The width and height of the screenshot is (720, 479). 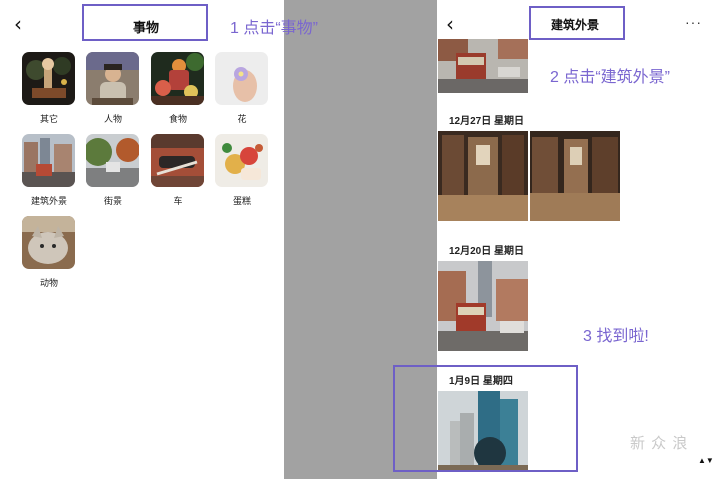 I want to click on category-label: 建筑外景, so click(x=48, y=201).